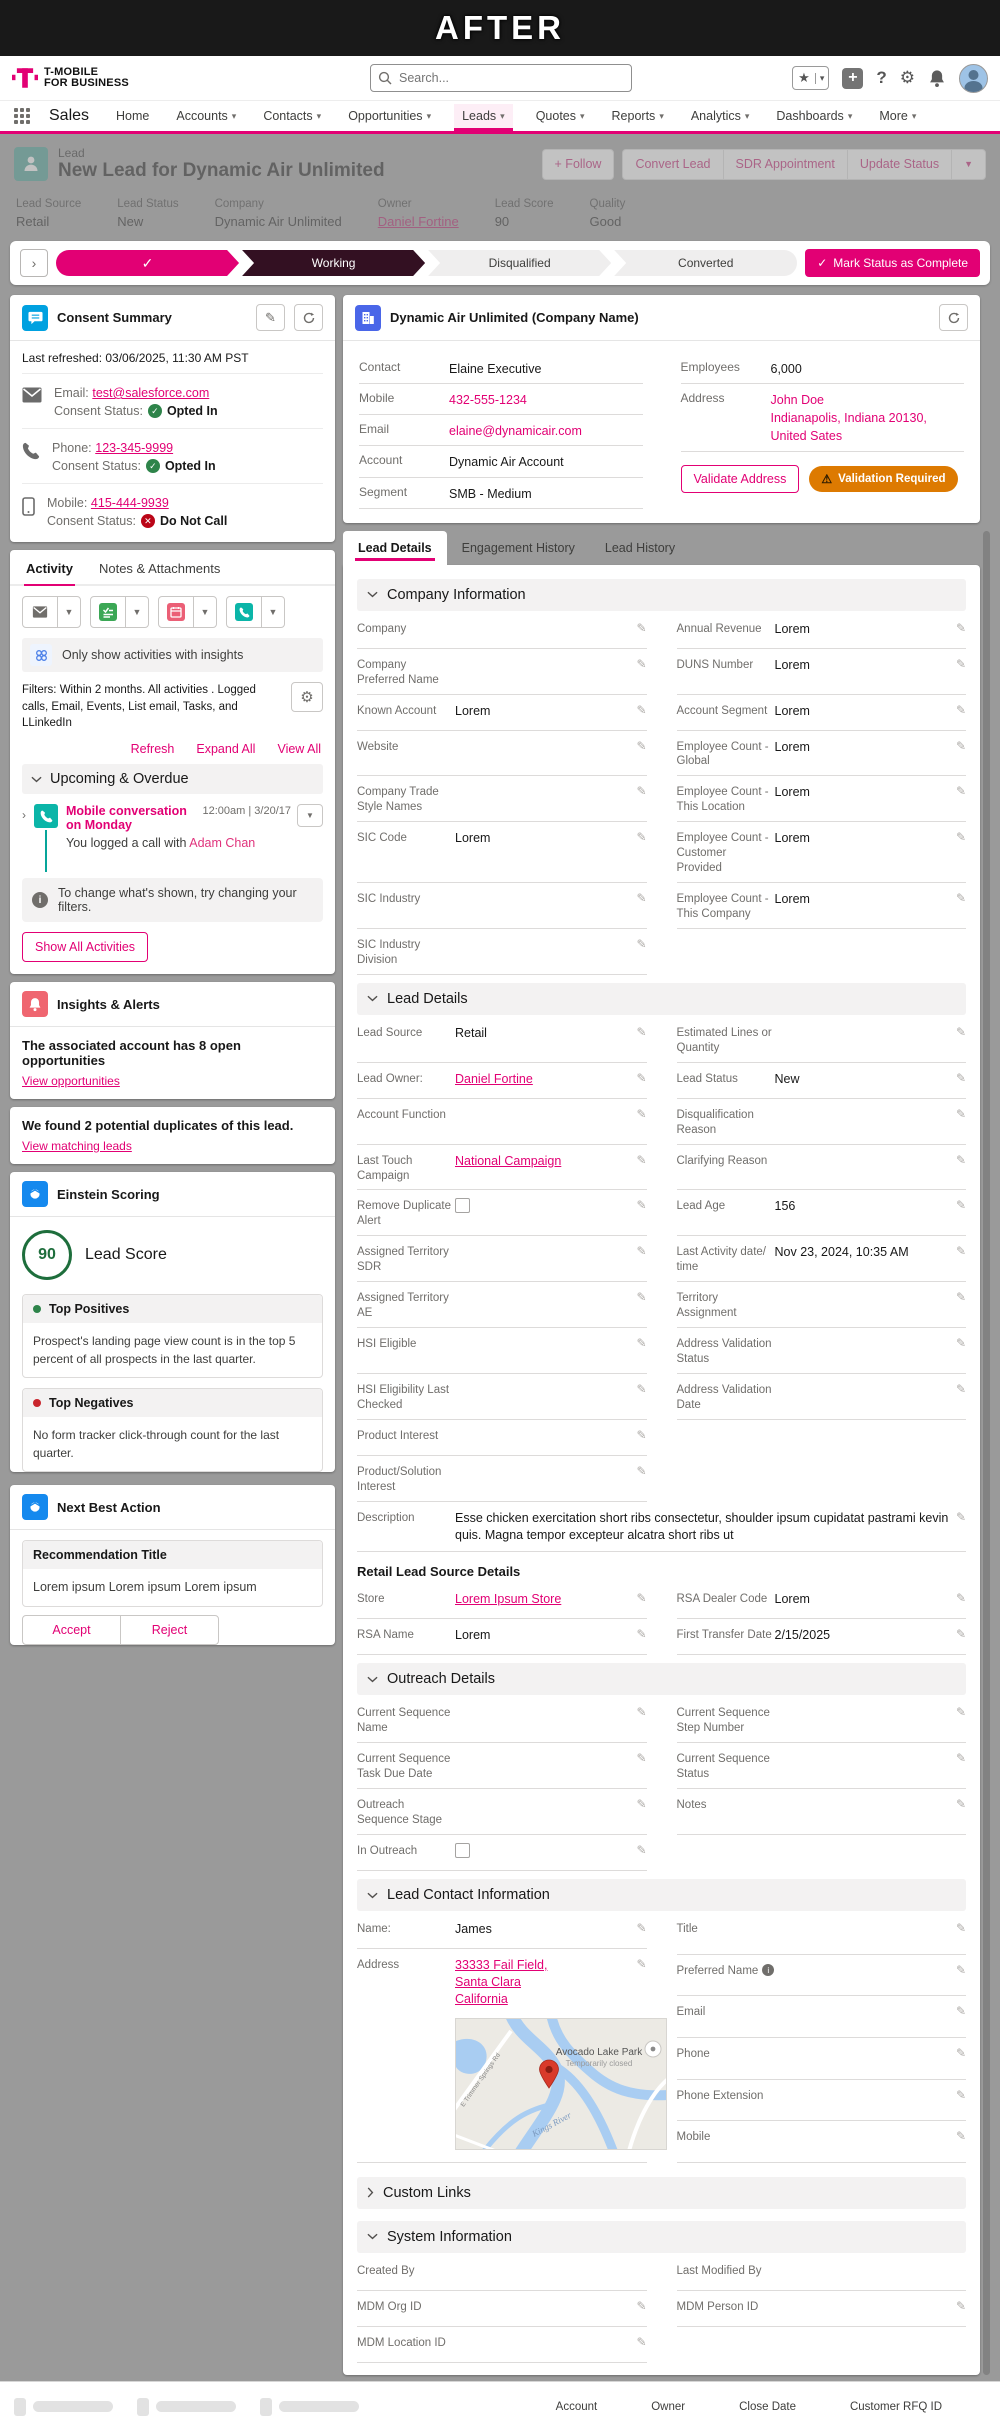 Image resolution: width=1000 pixels, height=2432 pixels. What do you see at coordinates (560, 116) in the screenshot?
I see `nav-item-quotes: Quotes ▾` at bounding box center [560, 116].